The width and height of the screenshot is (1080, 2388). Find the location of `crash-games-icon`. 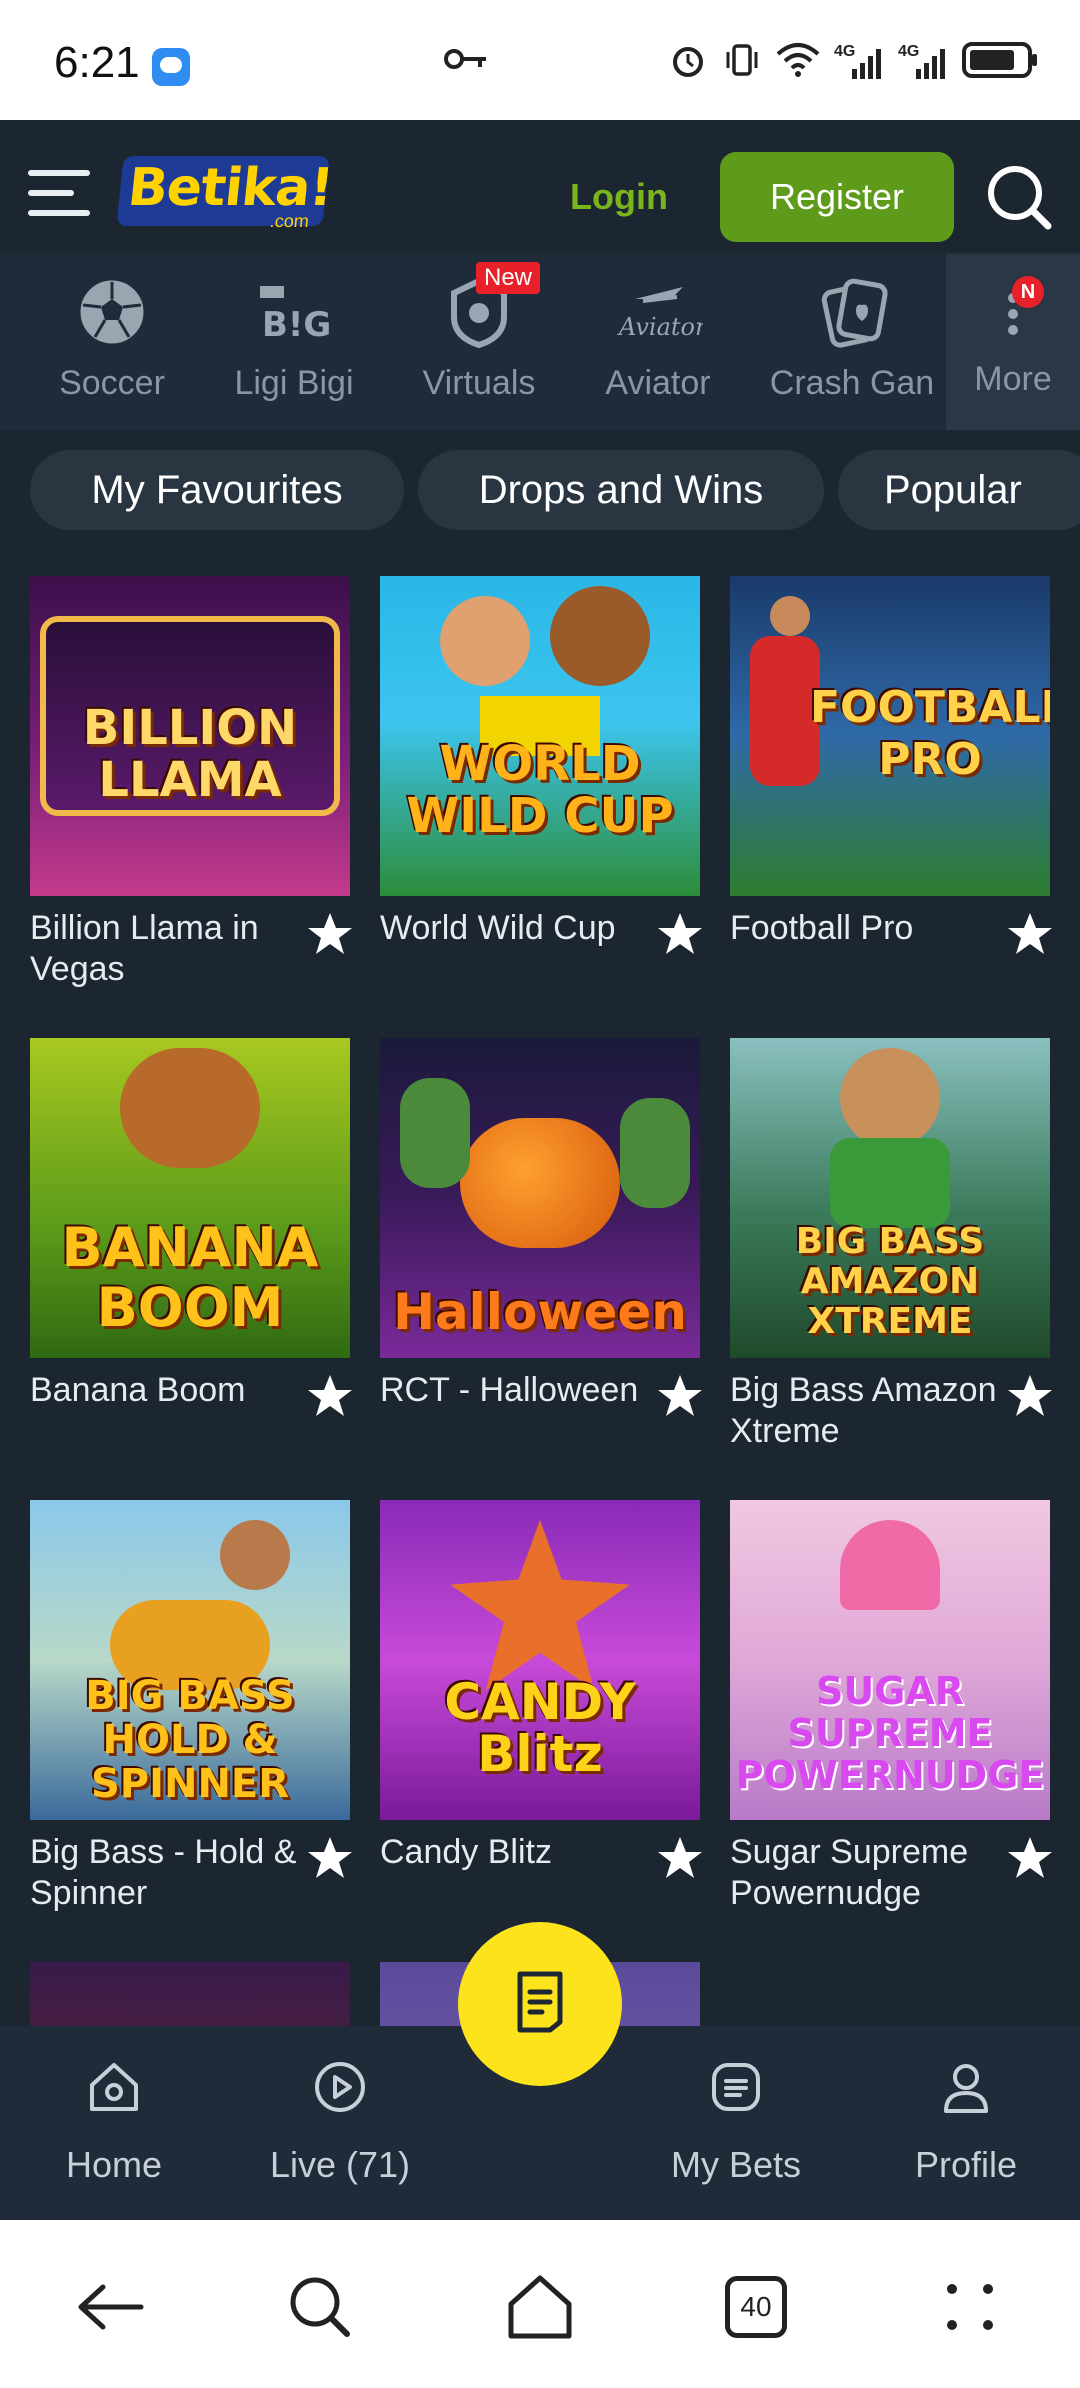

crash-games-icon is located at coordinates (852, 312).